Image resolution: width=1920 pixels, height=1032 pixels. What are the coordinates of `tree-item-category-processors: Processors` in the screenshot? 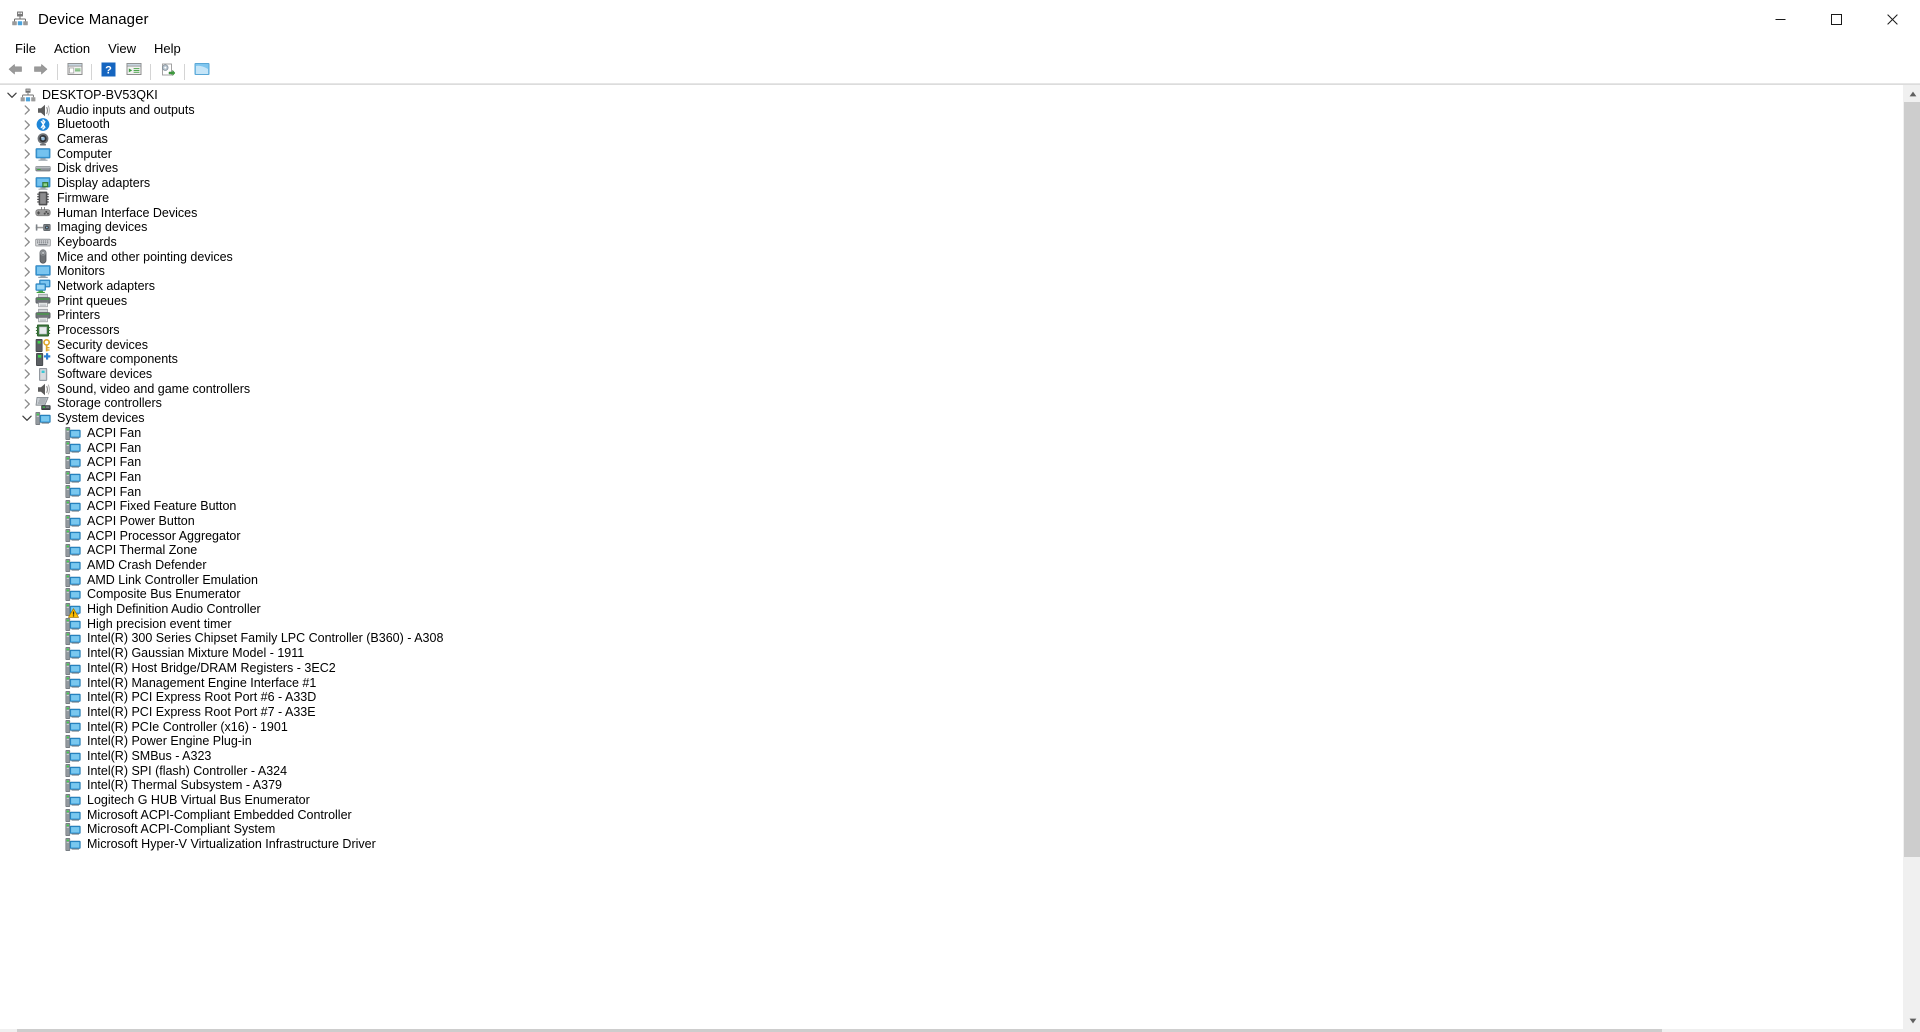 It's located at (951, 330).